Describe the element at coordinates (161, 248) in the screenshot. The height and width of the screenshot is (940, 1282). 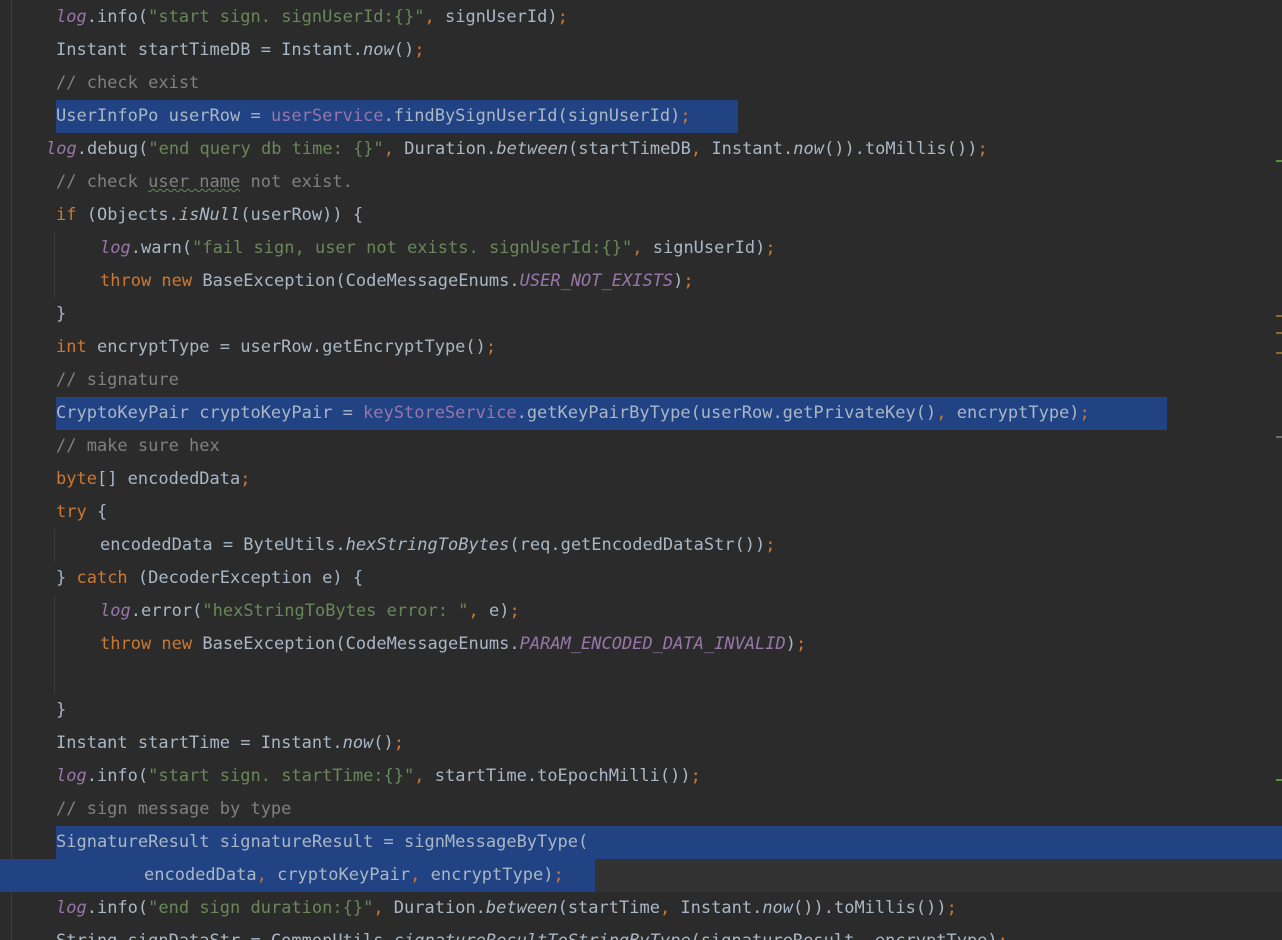
I see `code-token: .warn(` at that location.